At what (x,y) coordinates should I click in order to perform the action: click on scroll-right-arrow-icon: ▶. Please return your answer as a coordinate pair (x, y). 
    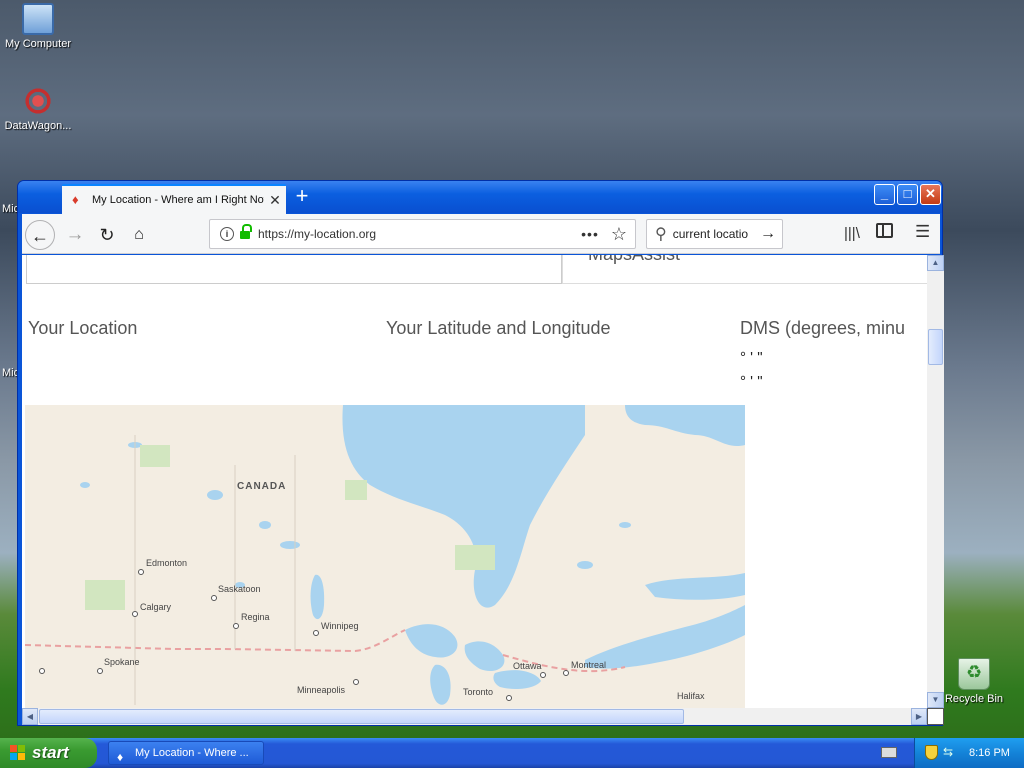
    Looking at the image, I should click on (919, 716).